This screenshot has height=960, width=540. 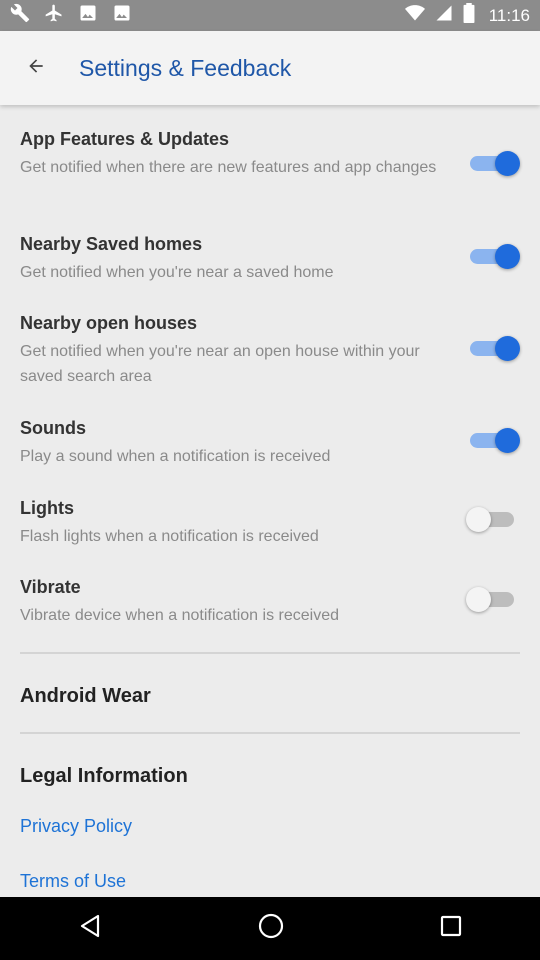 I want to click on privacy-policy-link: Privacy Policy, so click(x=76, y=826).